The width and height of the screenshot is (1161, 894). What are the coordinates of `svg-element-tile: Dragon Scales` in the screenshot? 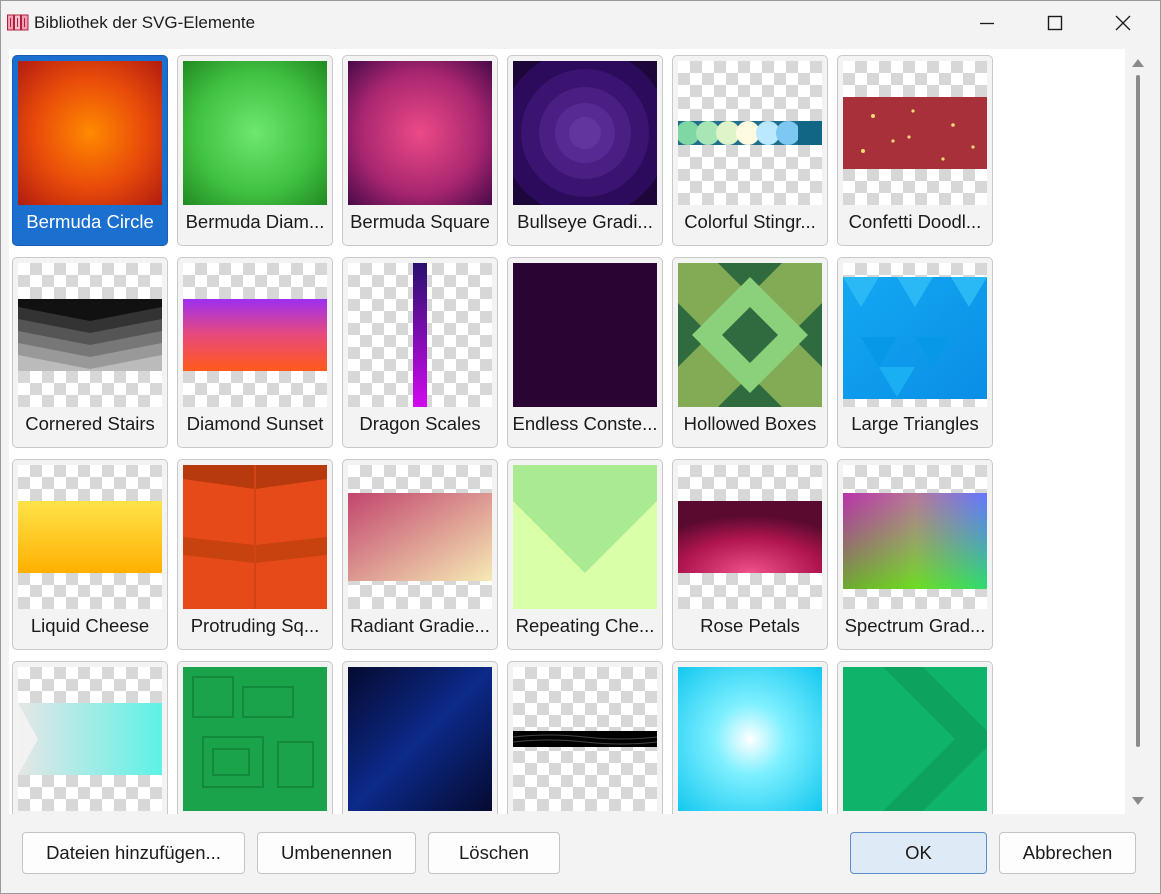 It's located at (420, 352).